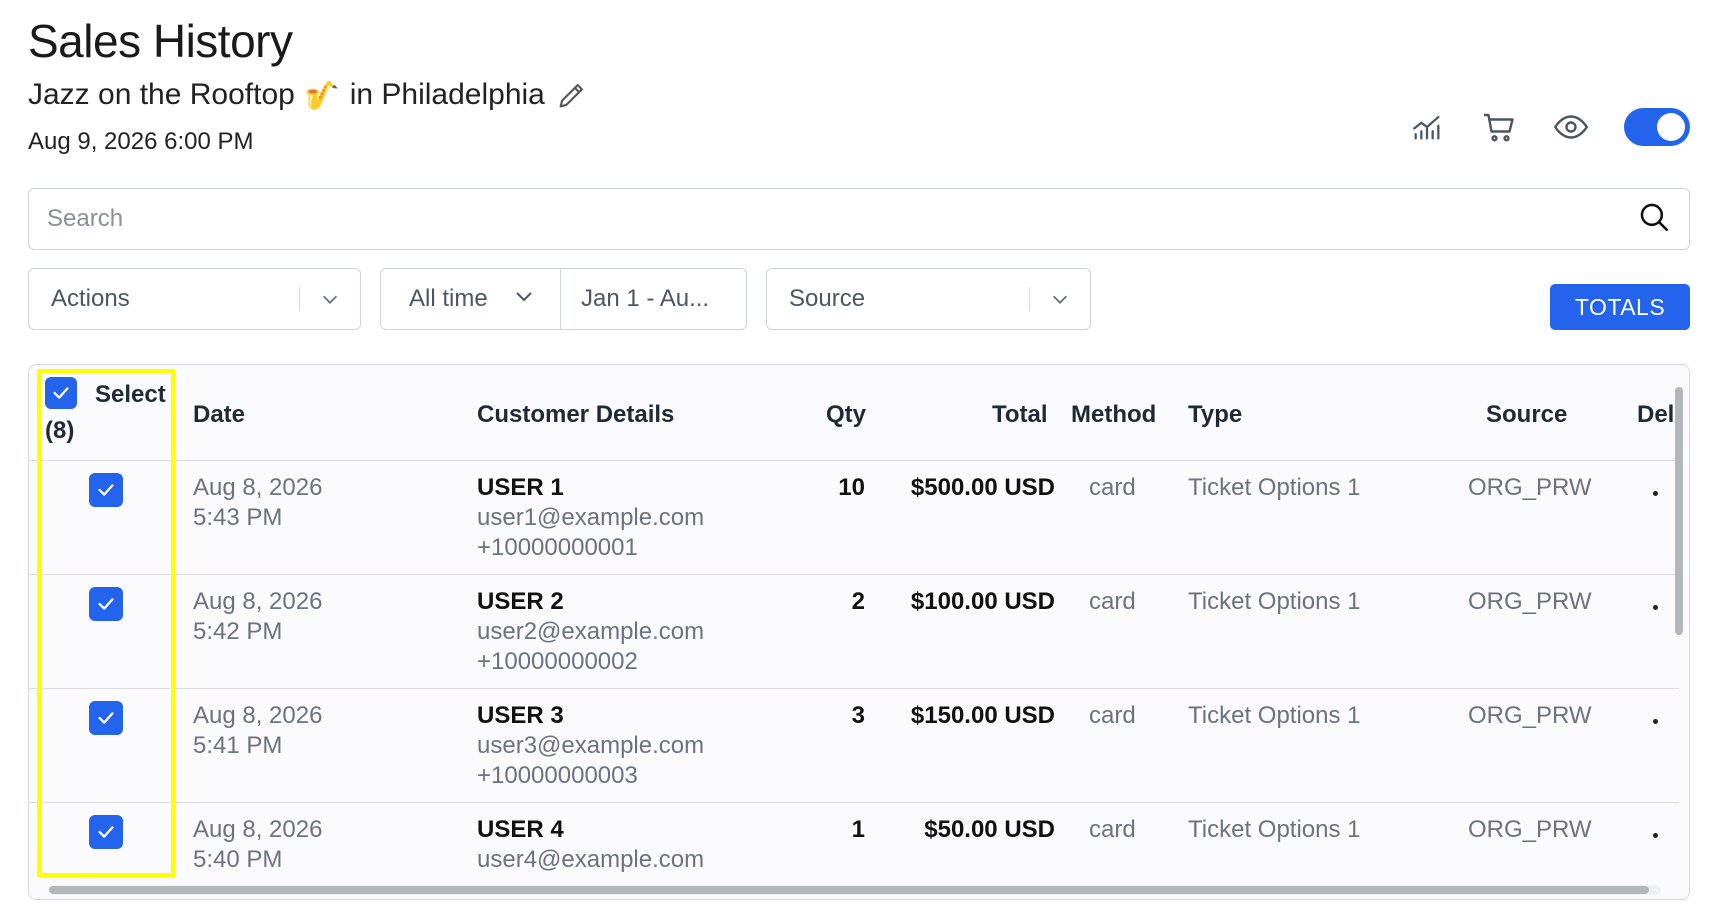  What do you see at coordinates (1671, 127) in the screenshot?
I see `toggle-knob` at bounding box center [1671, 127].